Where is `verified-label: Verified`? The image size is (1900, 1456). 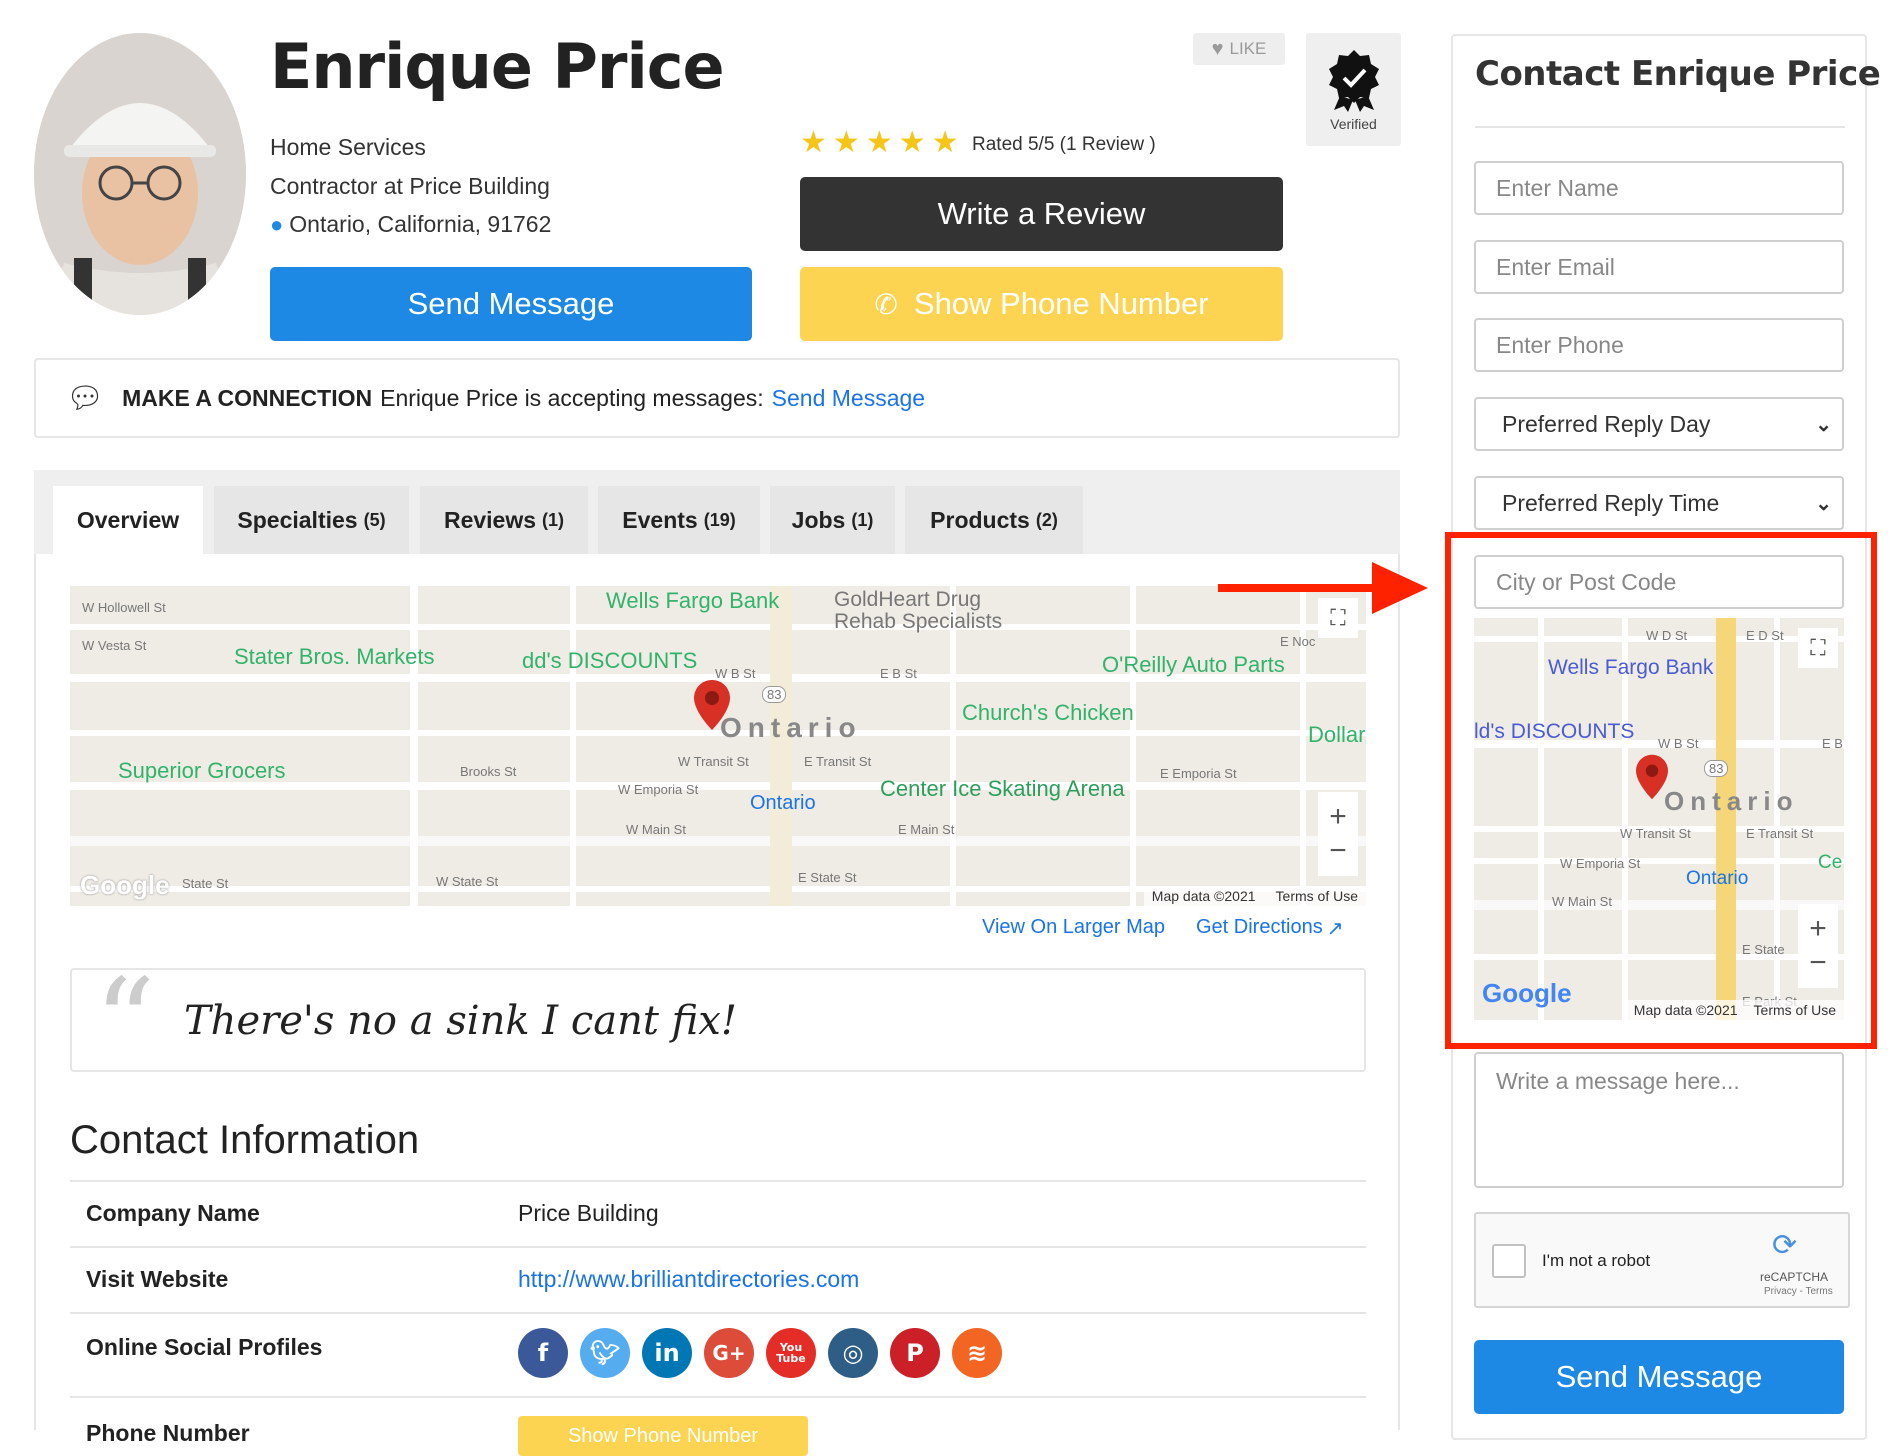
verified-label: Verified is located at coordinates (1353, 123).